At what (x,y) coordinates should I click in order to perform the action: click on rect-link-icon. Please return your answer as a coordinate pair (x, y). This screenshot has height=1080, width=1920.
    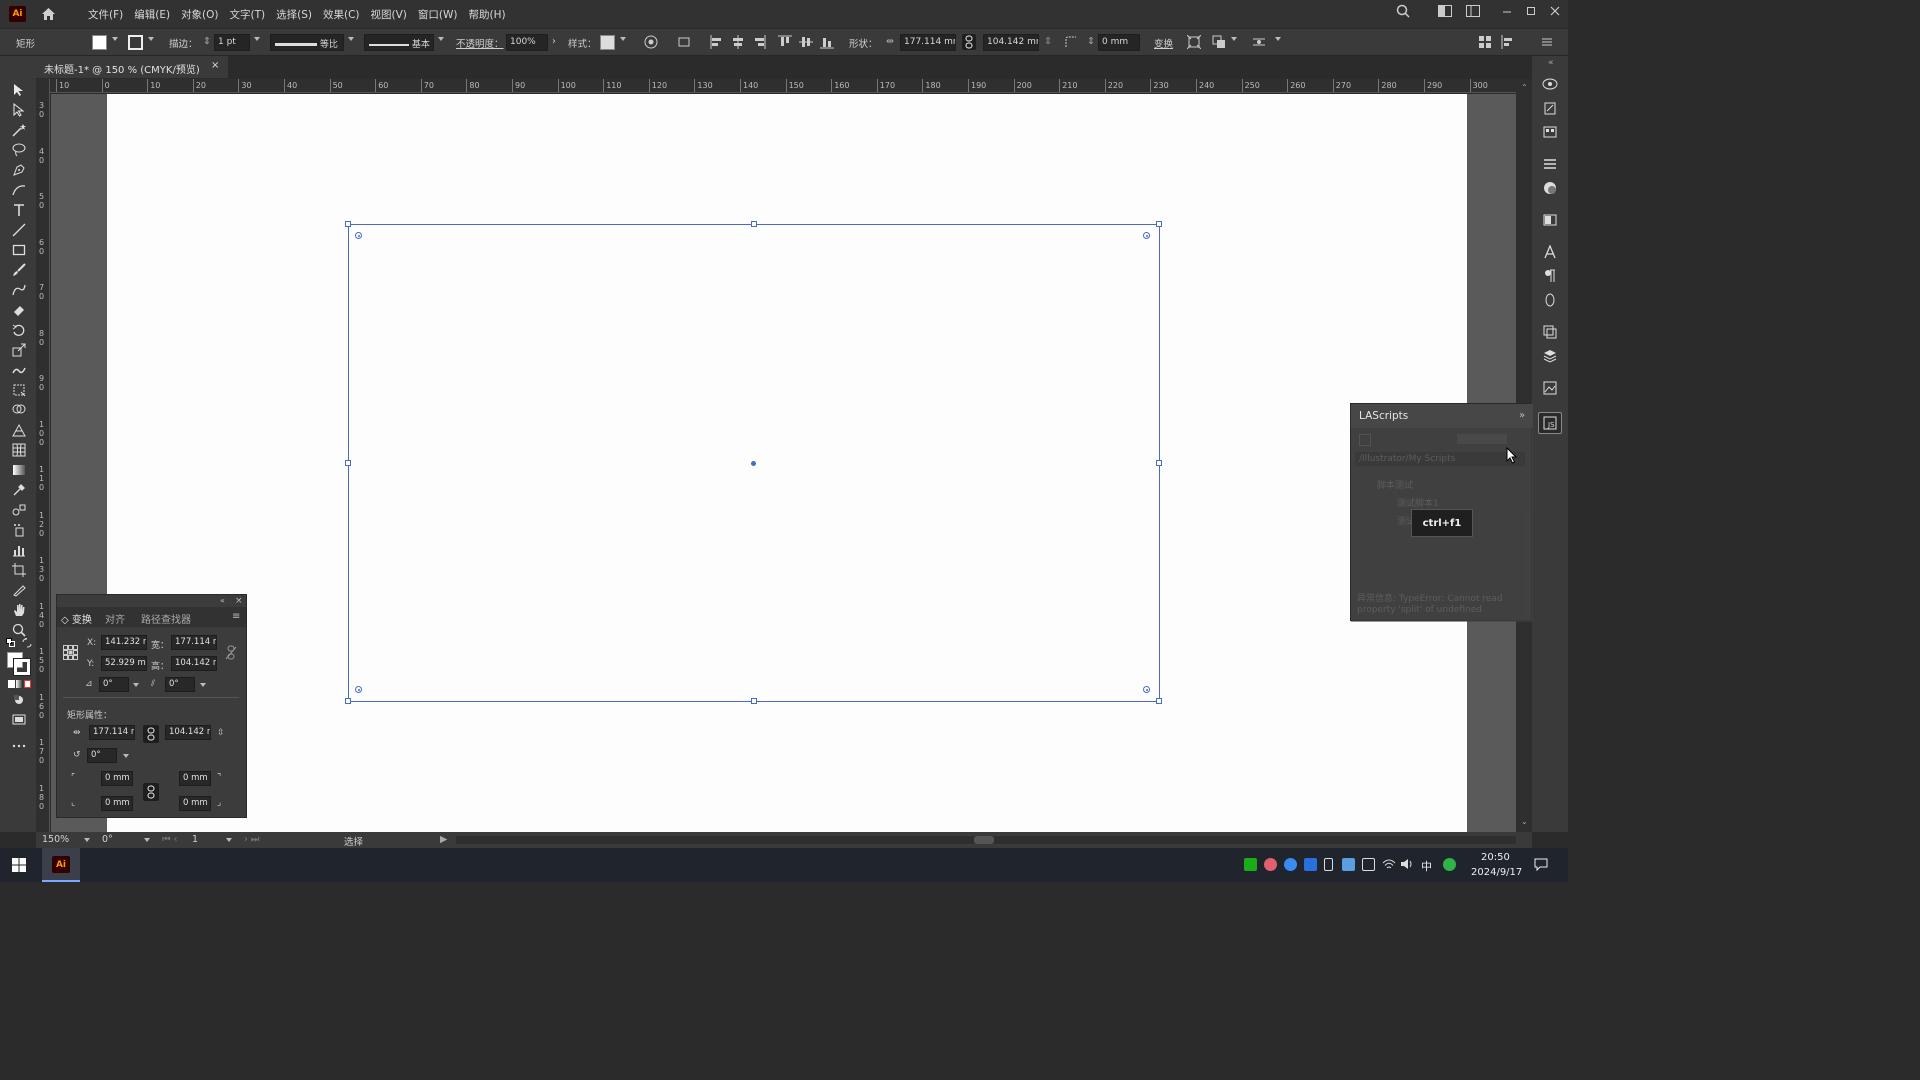
    Looking at the image, I should click on (151, 734).